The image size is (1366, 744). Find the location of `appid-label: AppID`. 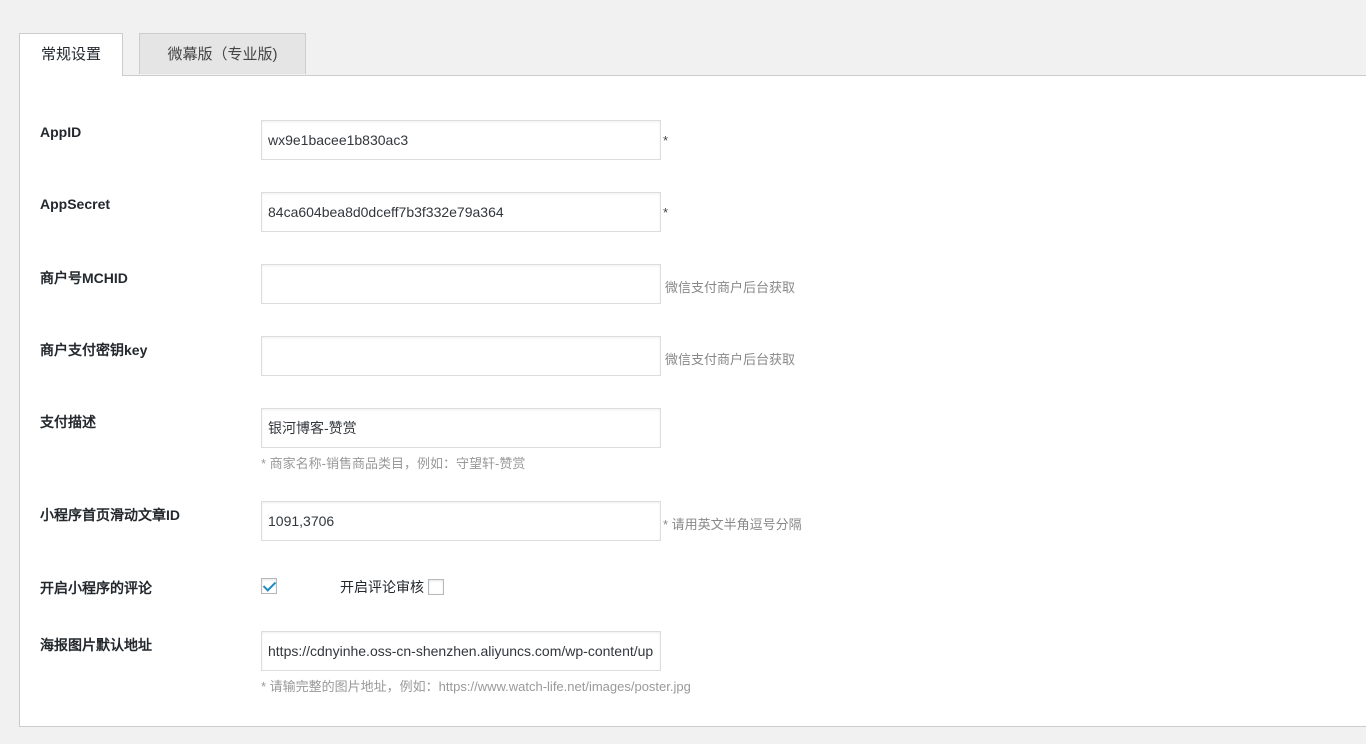

appid-label: AppID is located at coordinates (61, 132).